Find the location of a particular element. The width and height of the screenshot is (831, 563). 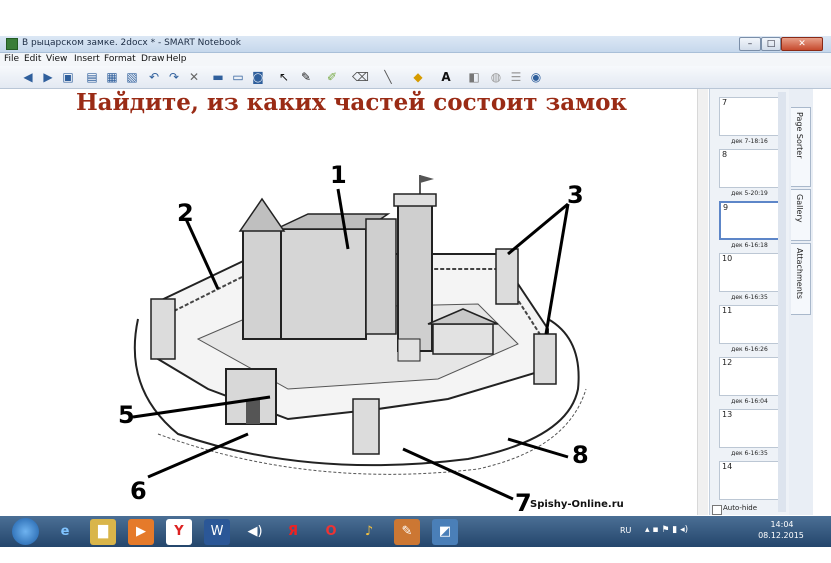

shape-icon: ◆ is located at coordinates (418, 77).